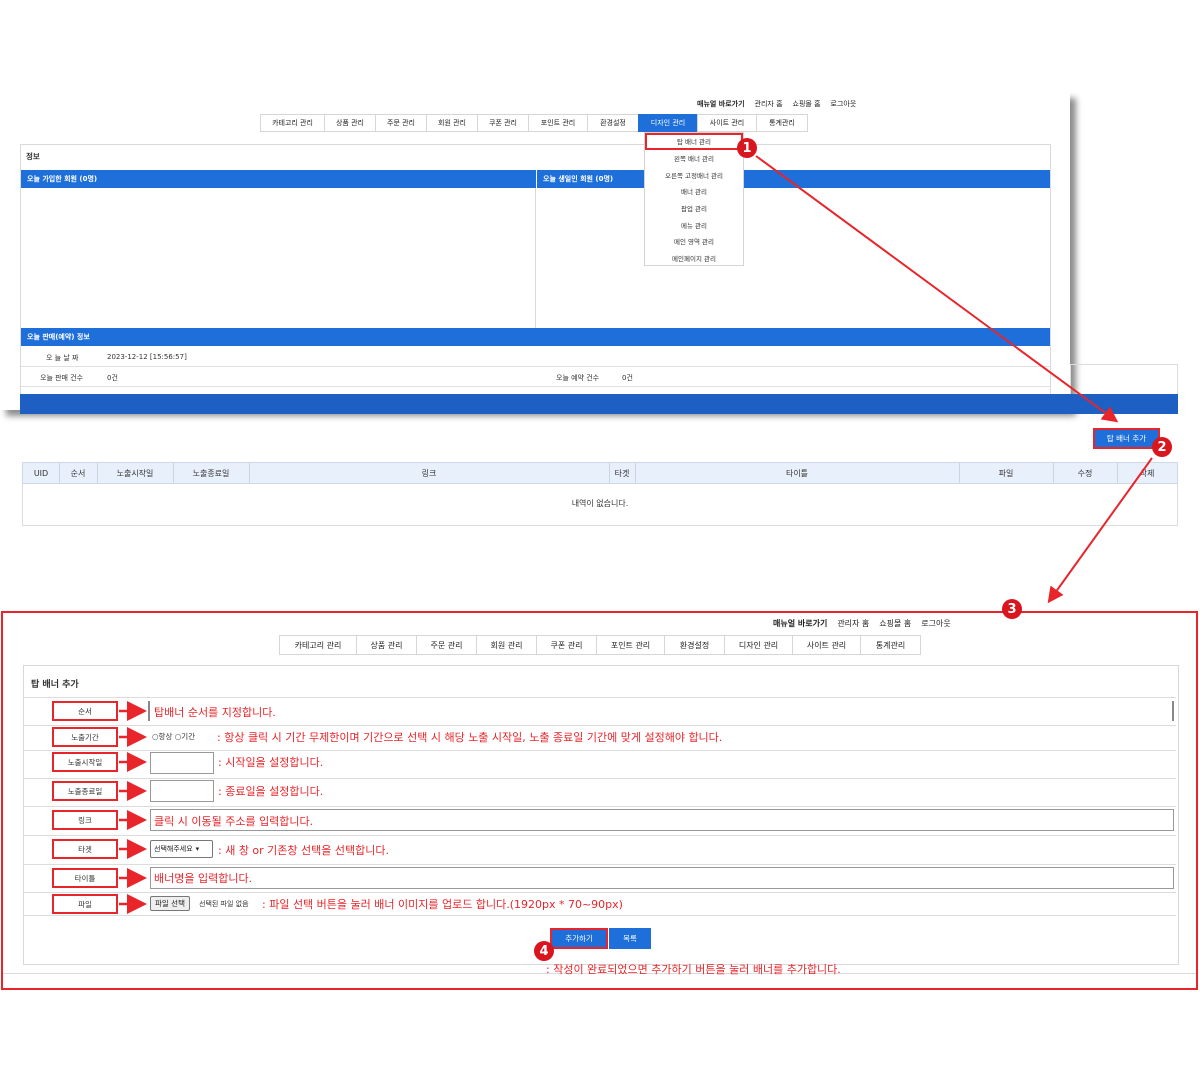  Describe the element at coordinates (627, 378) in the screenshot. I see `reserve-value: 0건` at that location.